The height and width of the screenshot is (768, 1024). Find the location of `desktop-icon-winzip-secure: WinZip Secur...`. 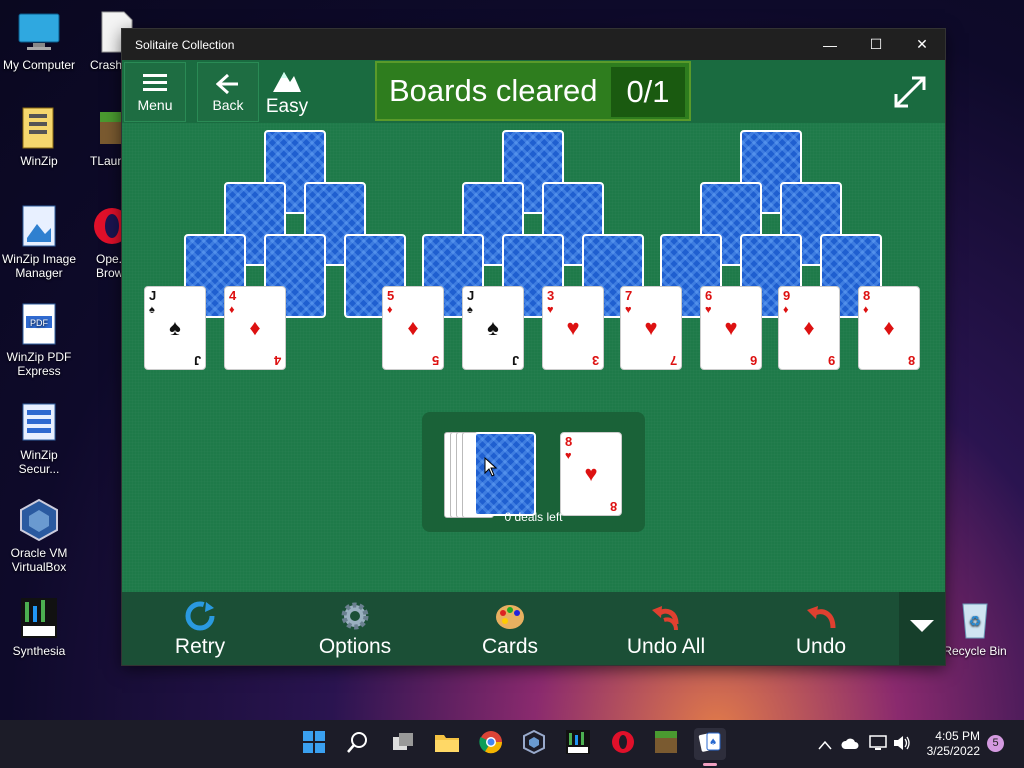

desktop-icon-winzip-secure: WinZip Secur... is located at coordinates (39, 438).